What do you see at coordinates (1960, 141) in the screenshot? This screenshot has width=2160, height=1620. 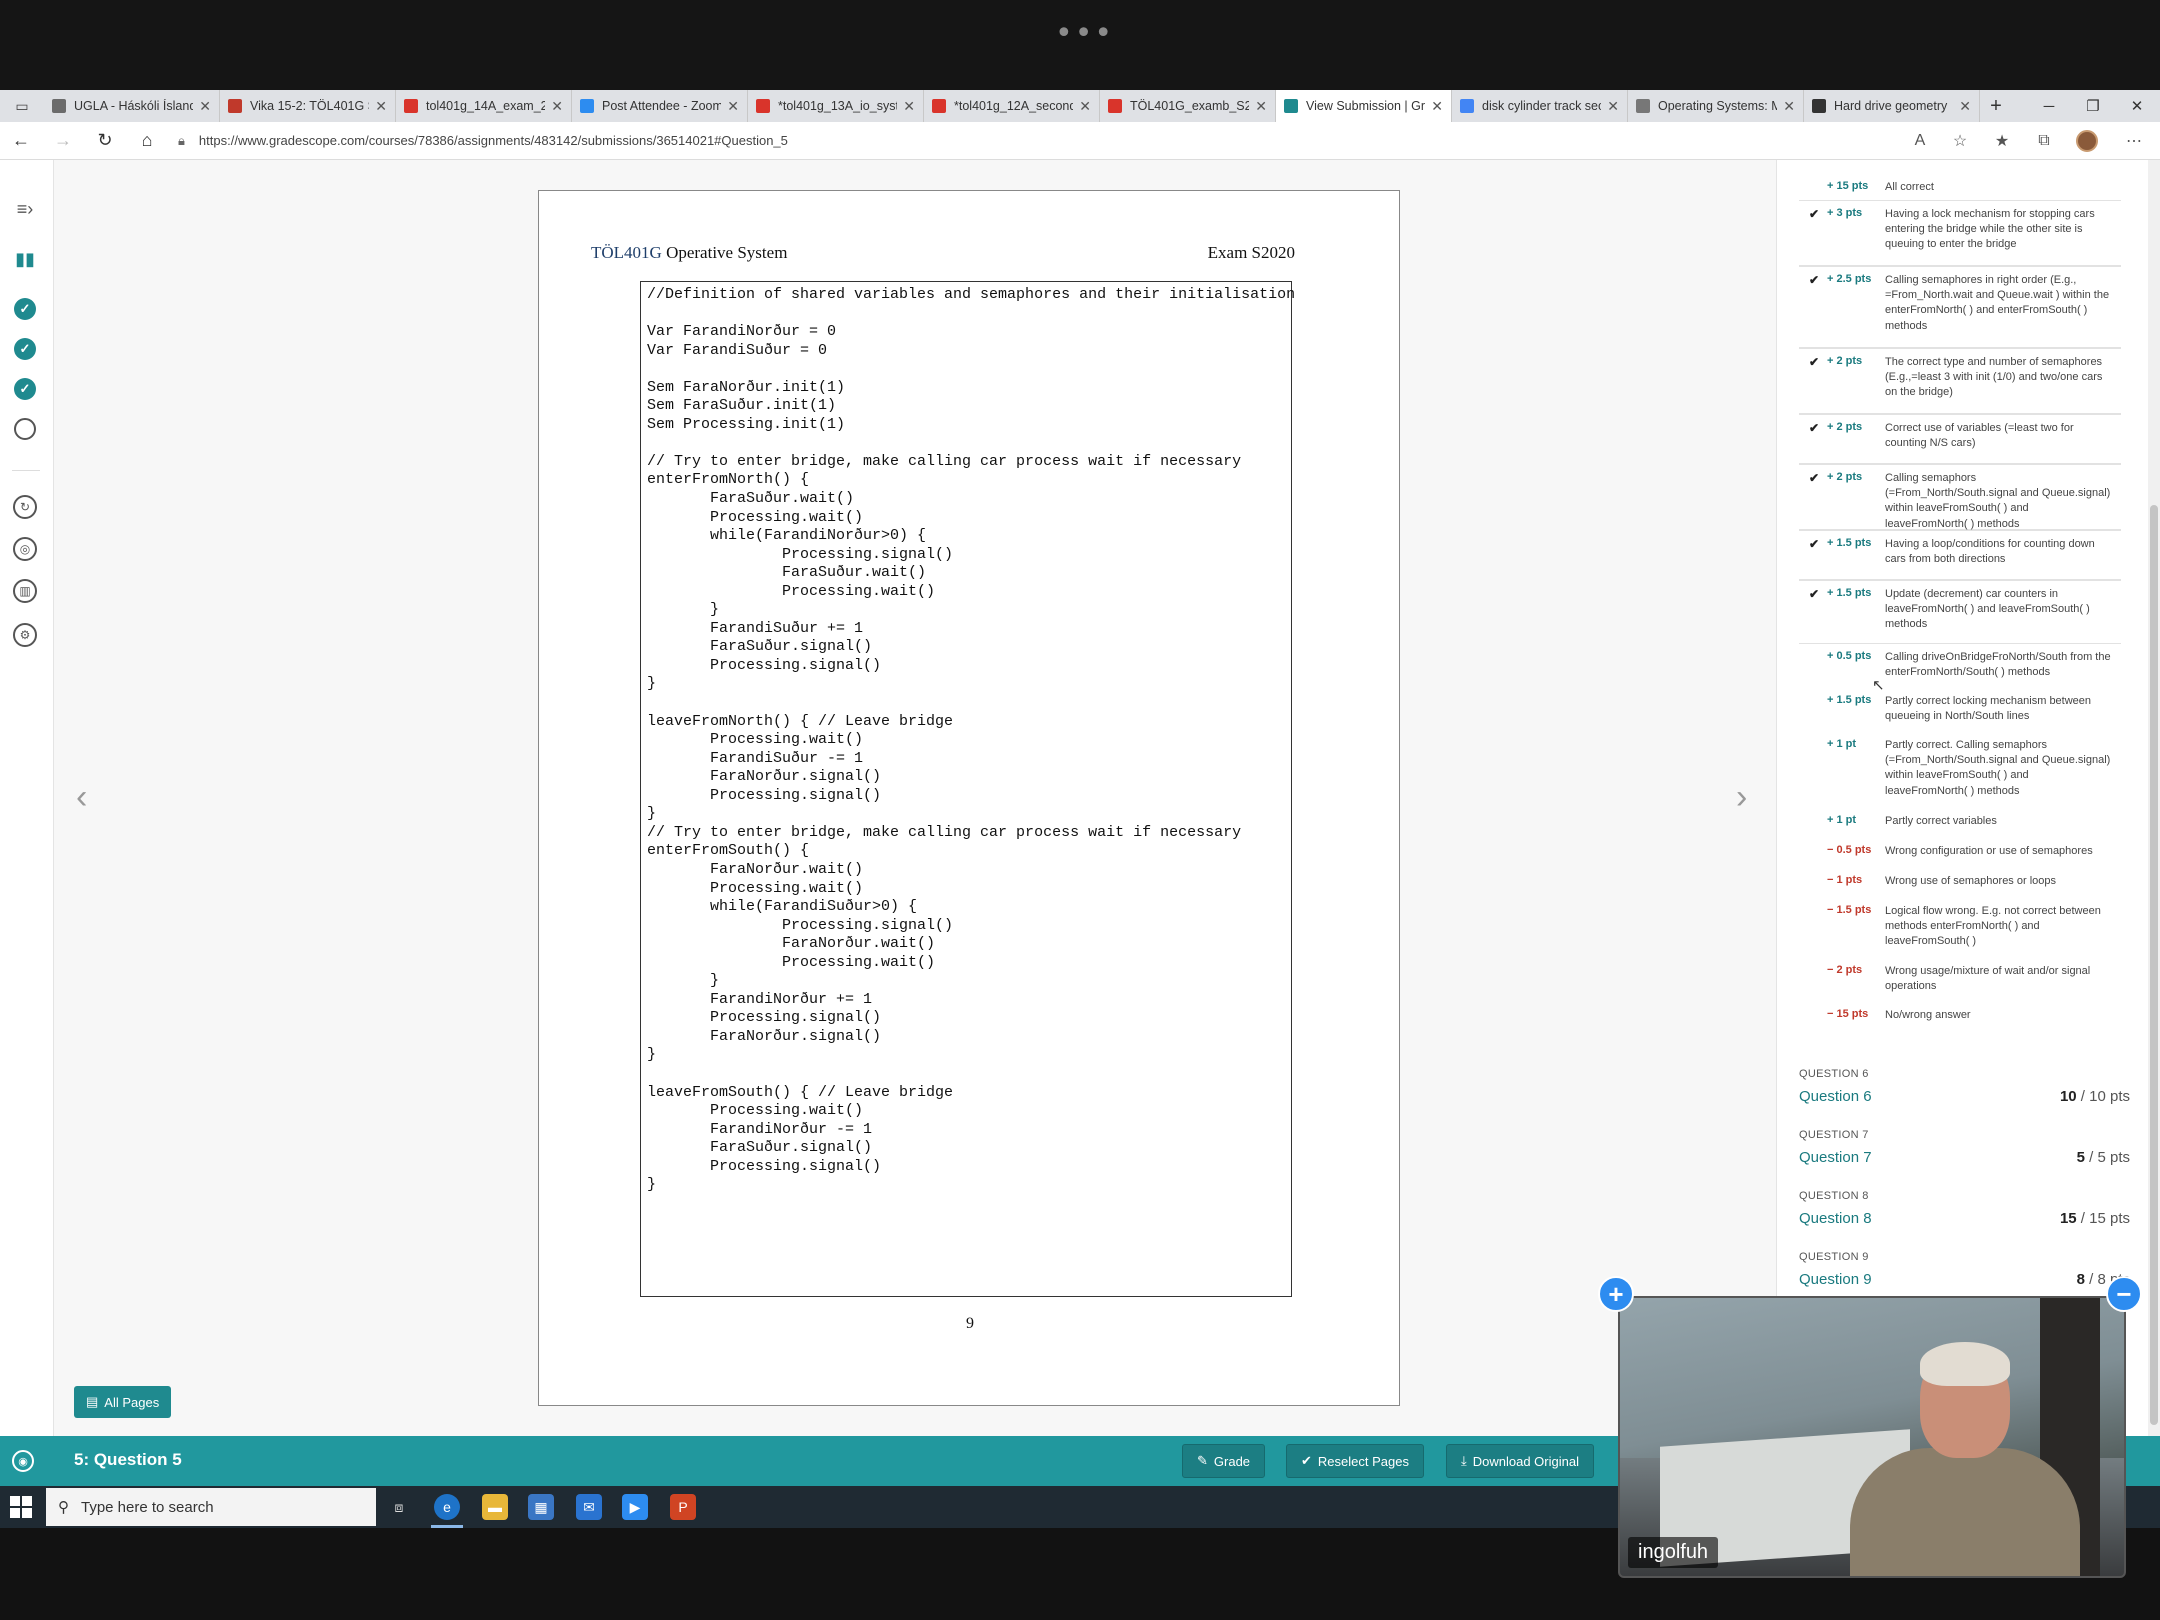 I see `add-favorite-icon: ☆` at bounding box center [1960, 141].